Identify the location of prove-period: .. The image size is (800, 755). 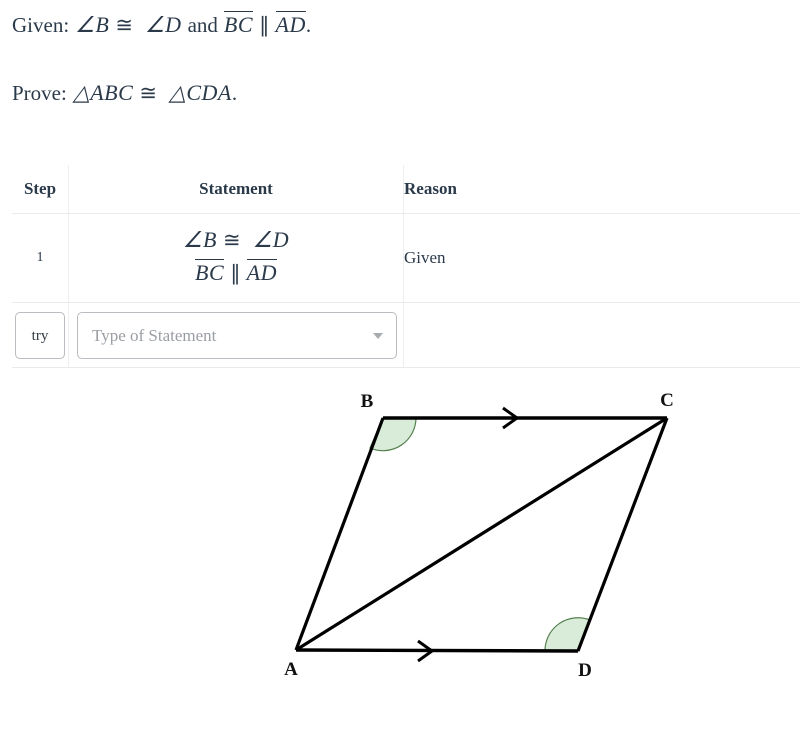
(234, 93).